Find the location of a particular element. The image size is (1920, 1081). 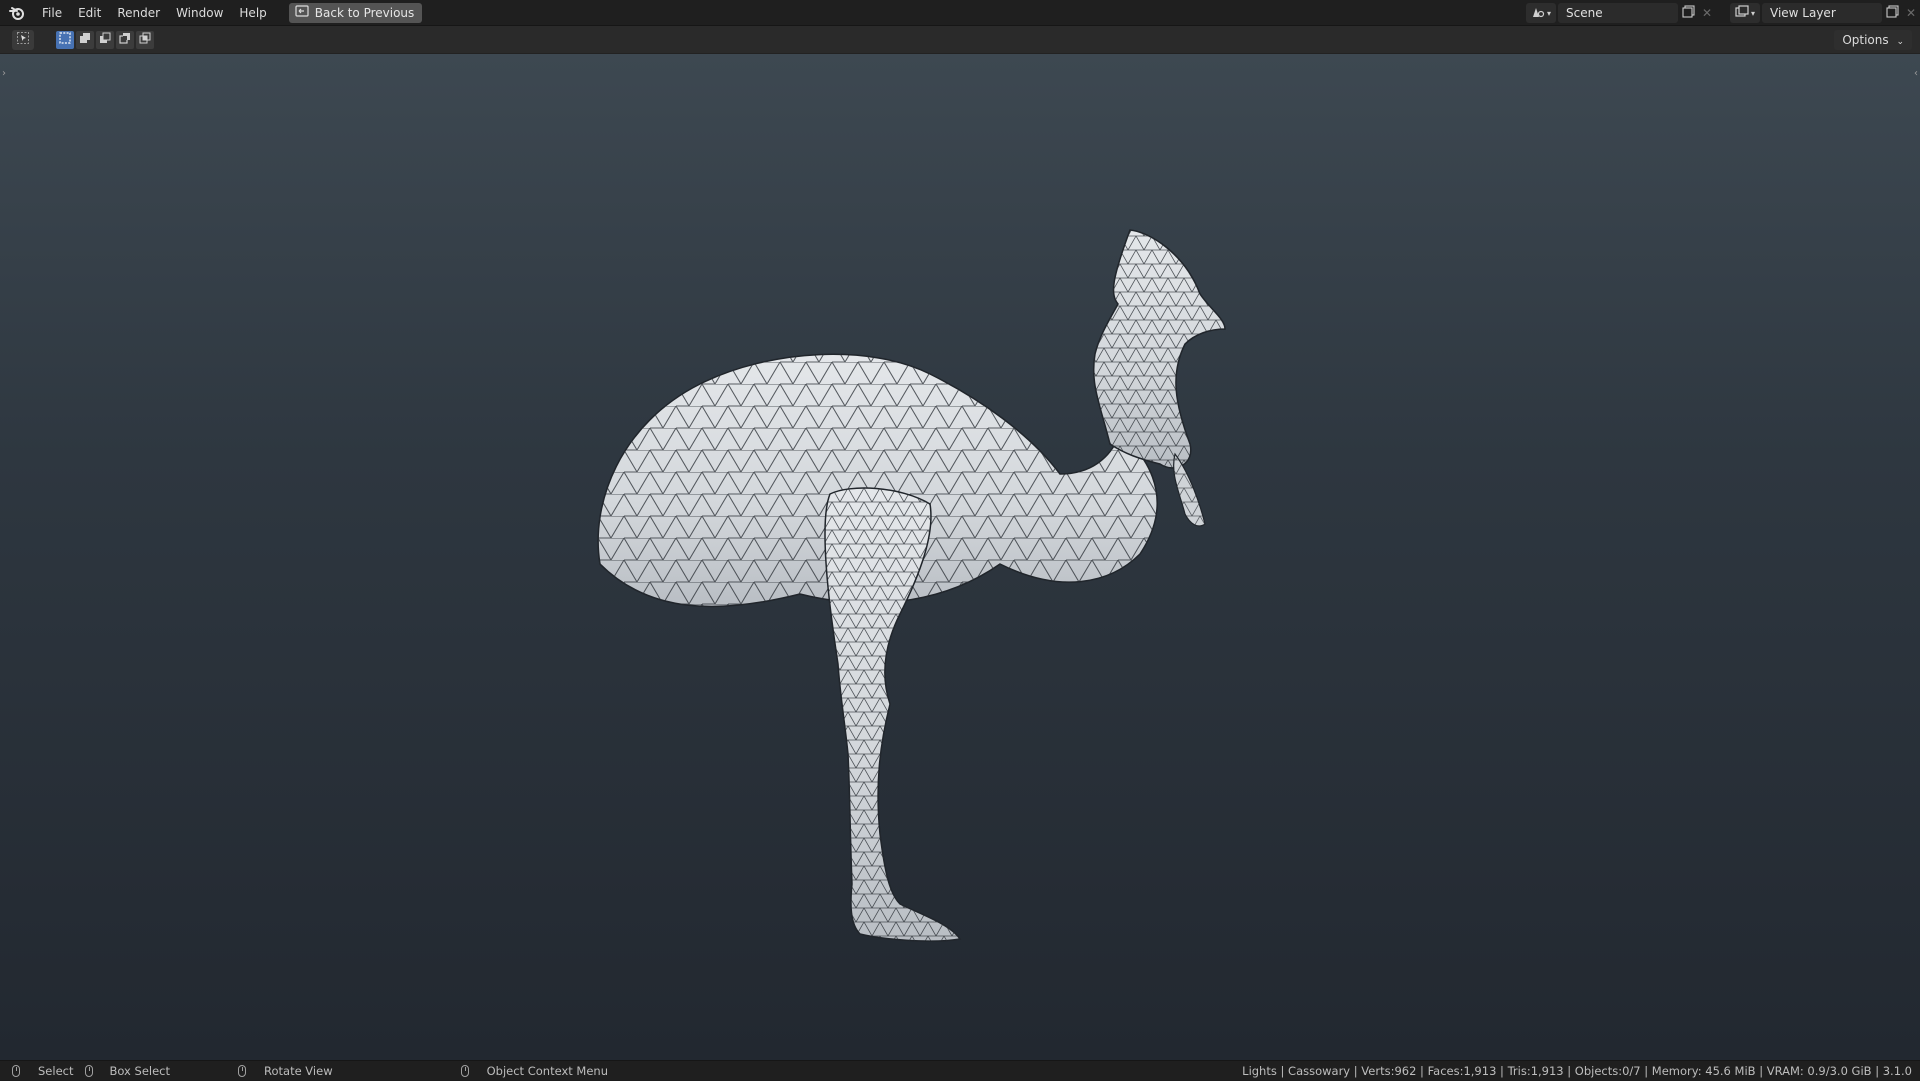

menu-help: Help is located at coordinates (252, 13).